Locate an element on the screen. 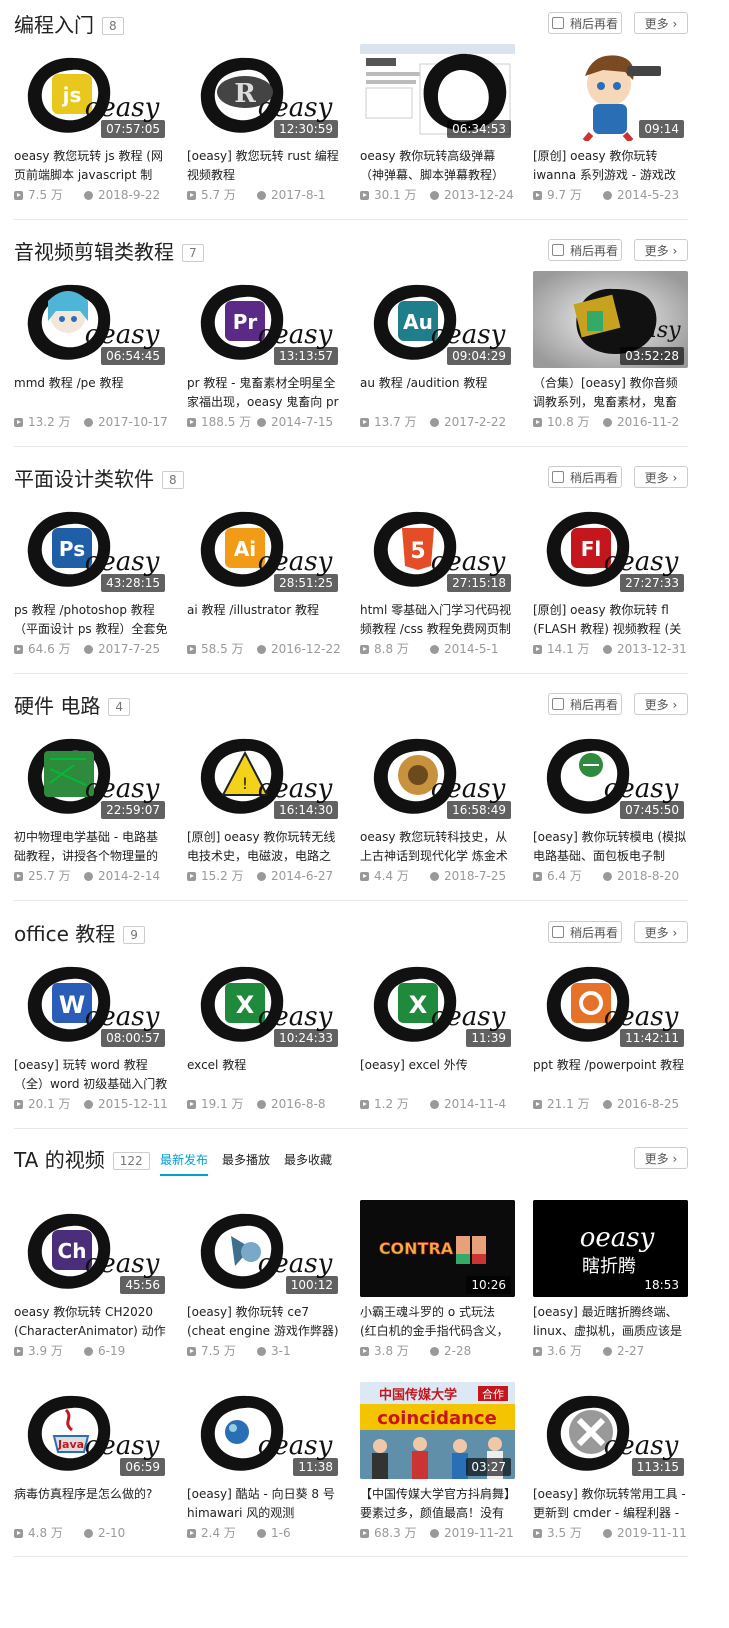 The width and height of the screenshot is (729, 1628). section-title-text: 音视频剪辑类教程 is located at coordinates (94, 252).